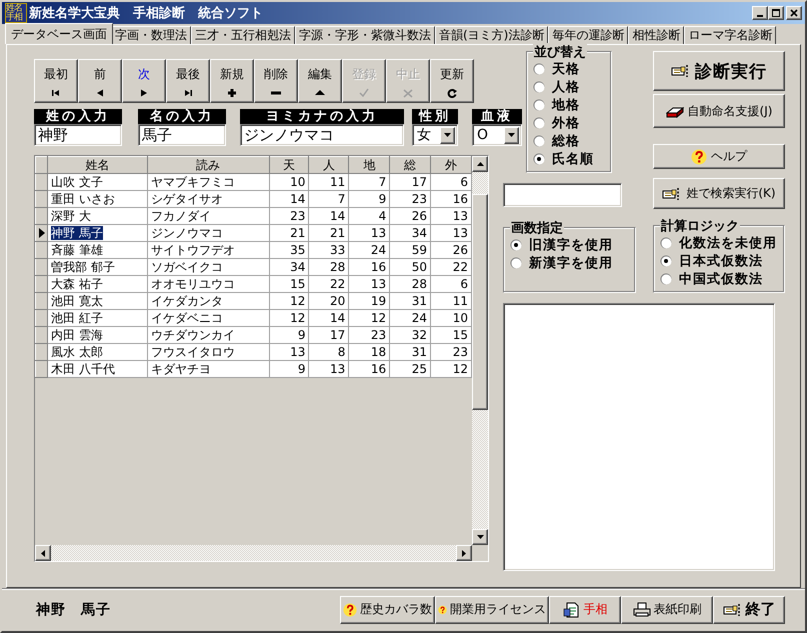  What do you see at coordinates (186, 301) in the screenshot?
I see `table-cell: イケダカンタ` at bounding box center [186, 301].